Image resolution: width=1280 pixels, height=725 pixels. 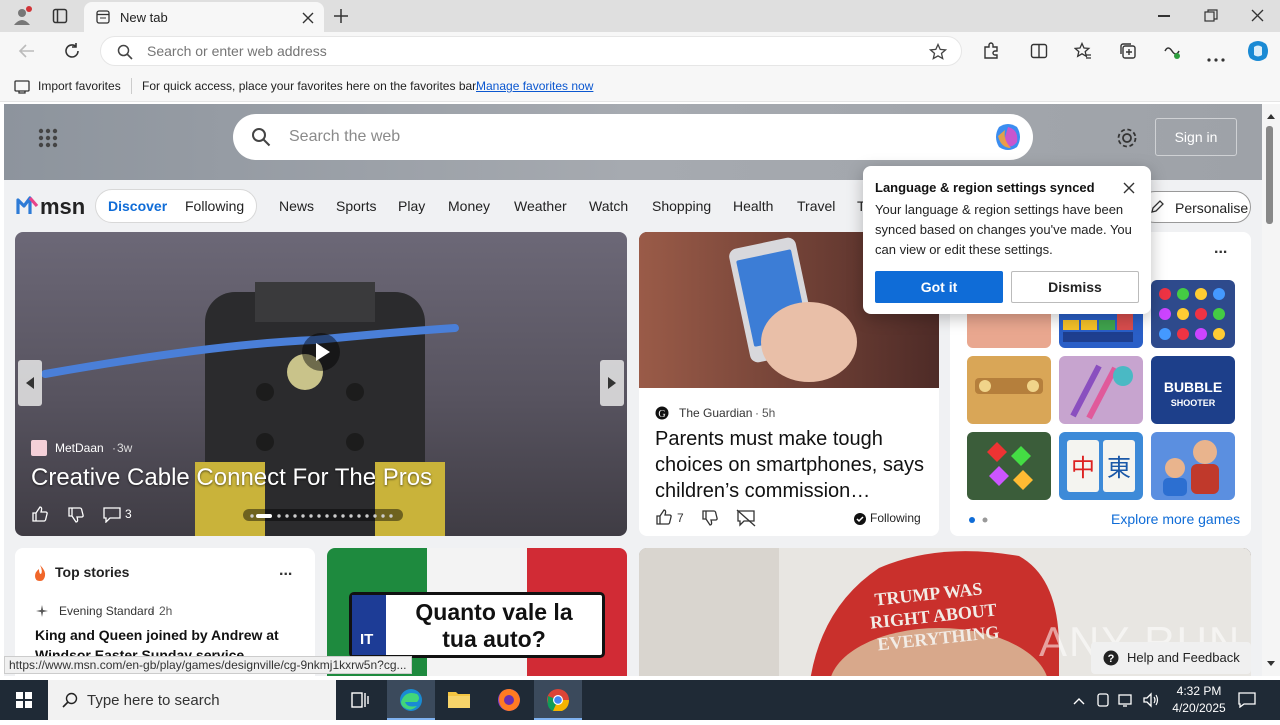 I want to click on game-tile-wood-screw, so click(x=1009, y=390).